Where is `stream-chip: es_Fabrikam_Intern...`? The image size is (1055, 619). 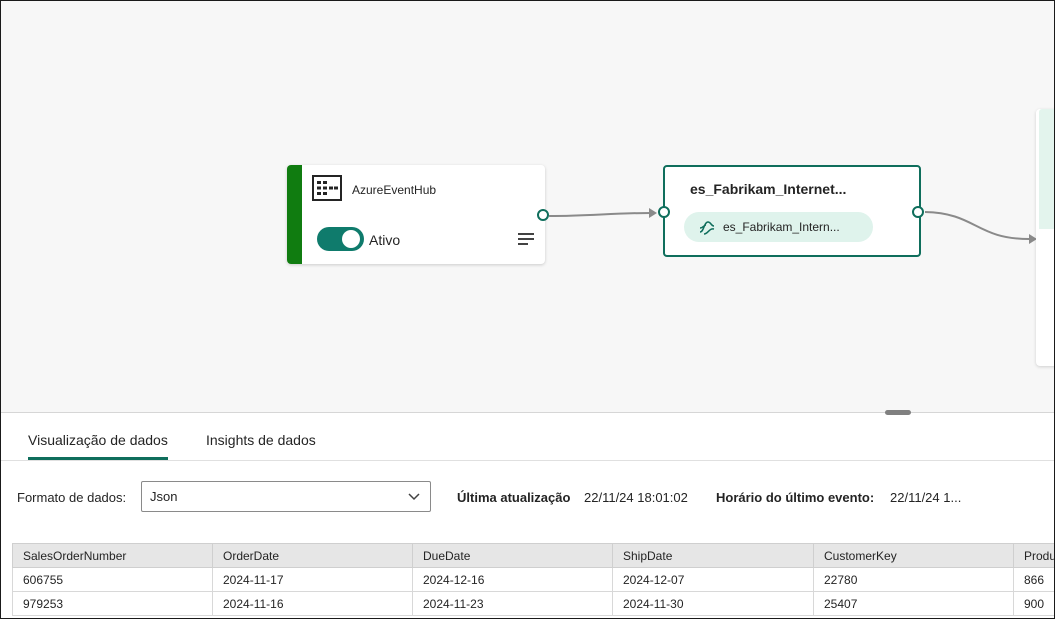
stream-chip: es_Fabrikam_Intern... is located at coordinates (778, 227).